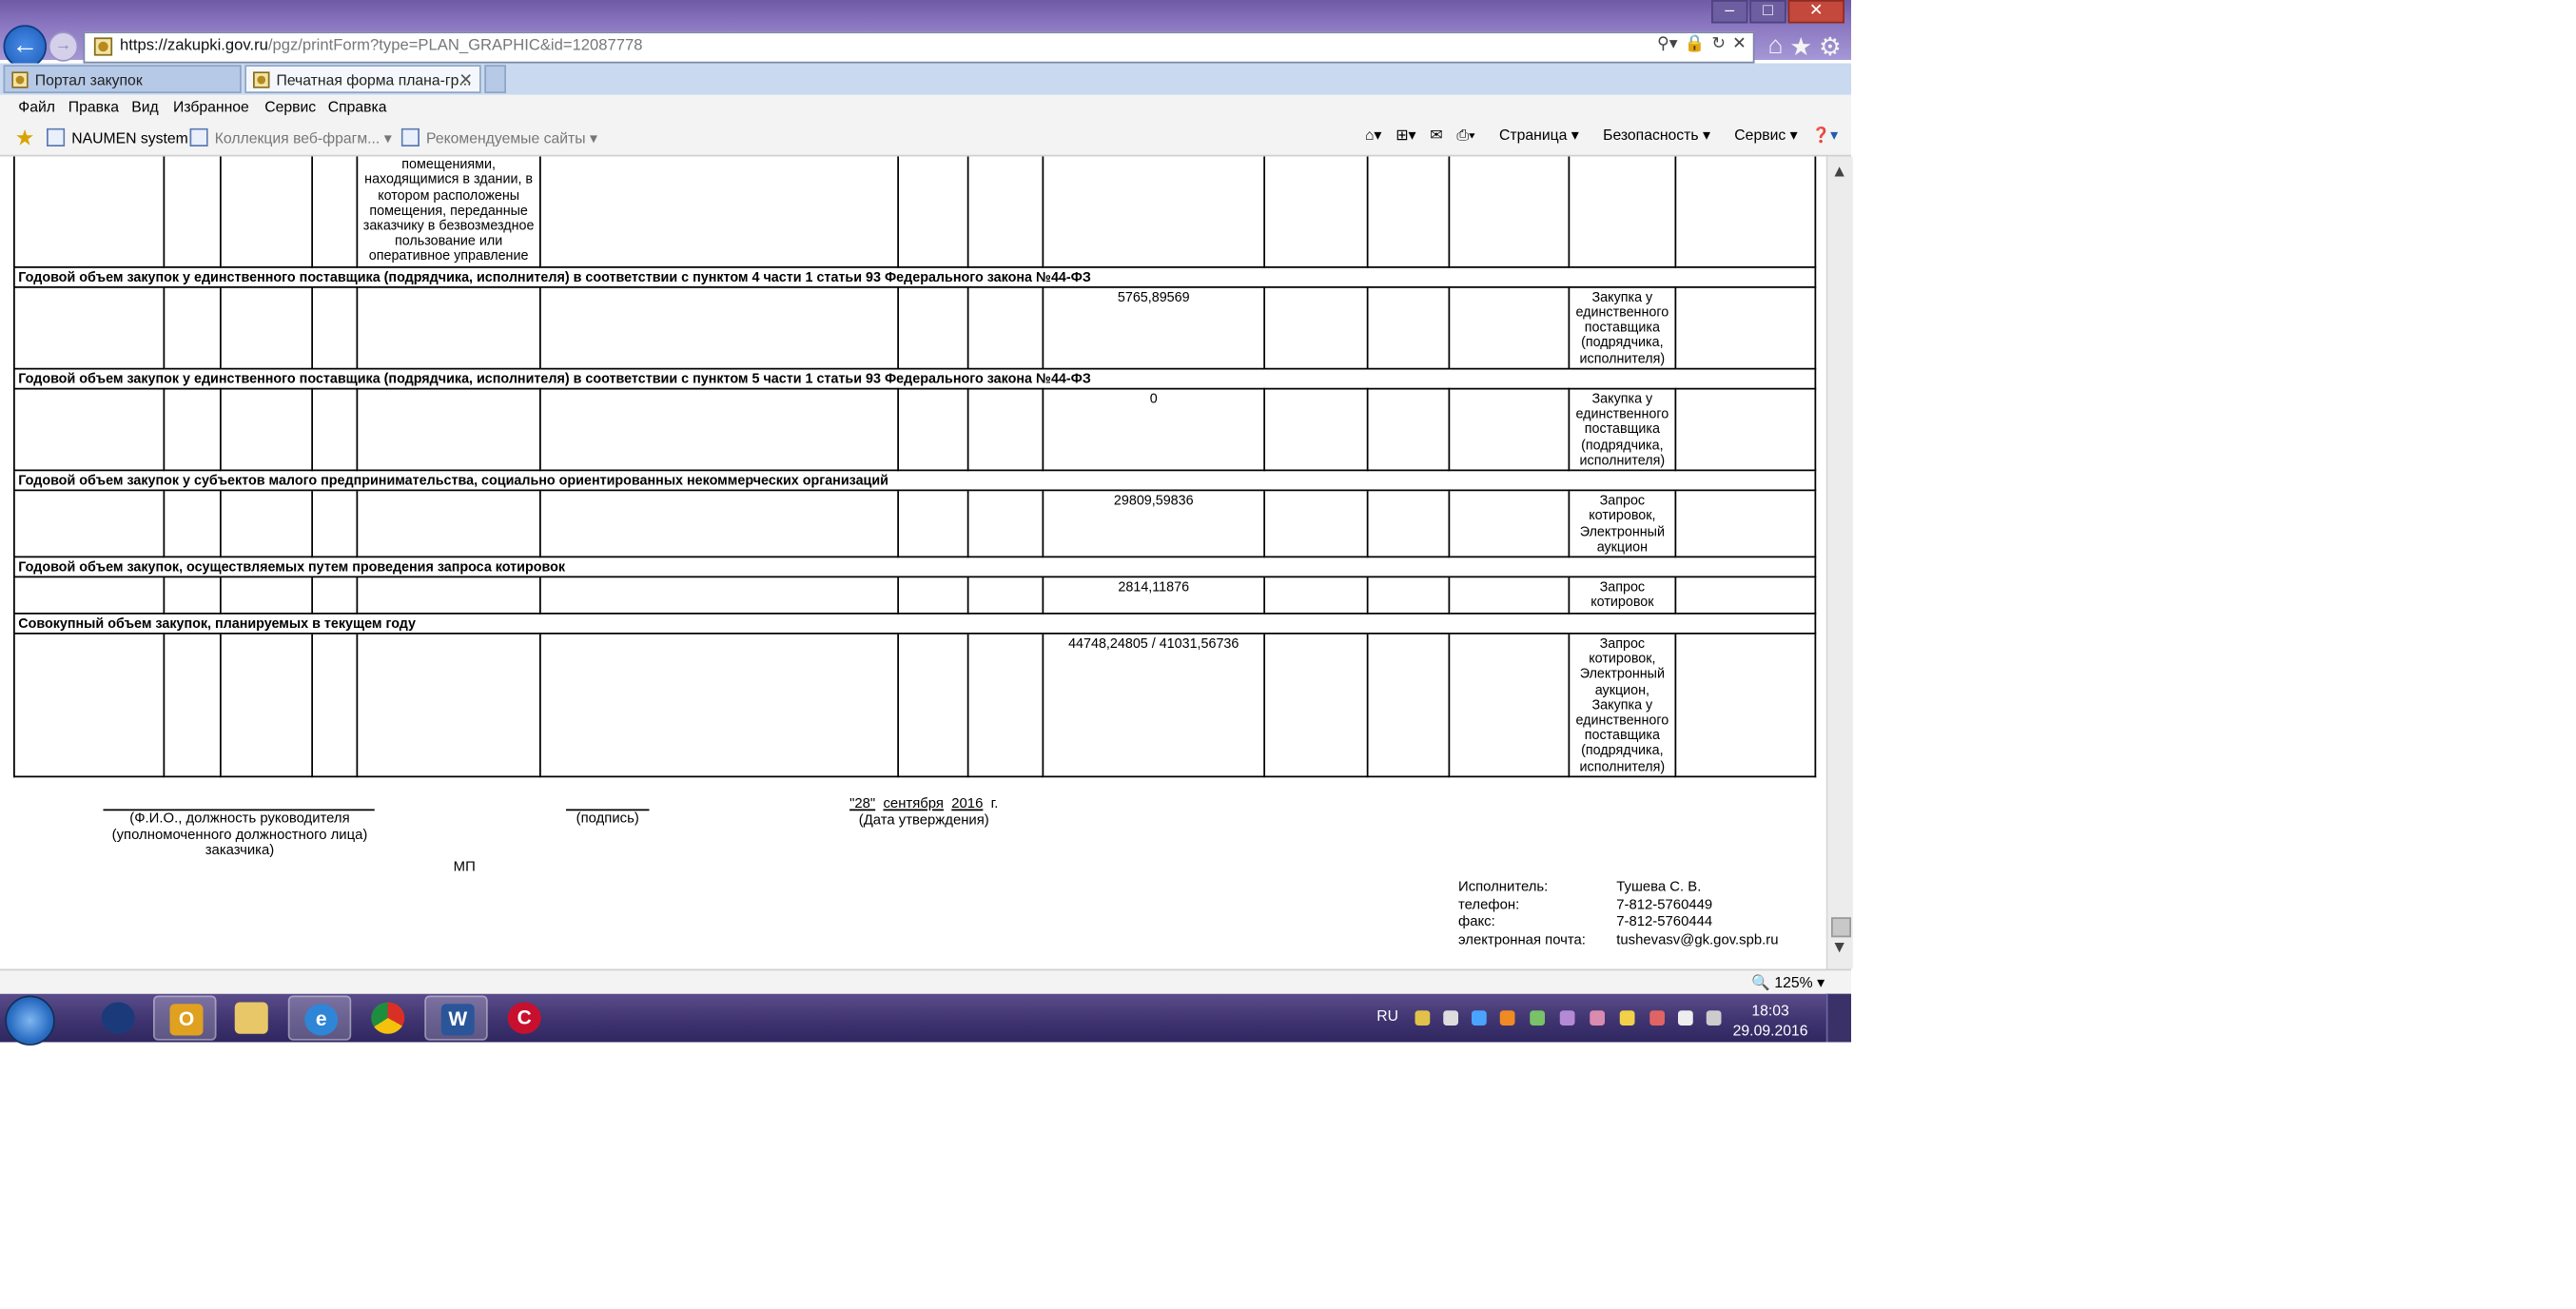 This screenshot has width=2576, height=1309. I want to click on menu-help: Справка, so click(358, 106).